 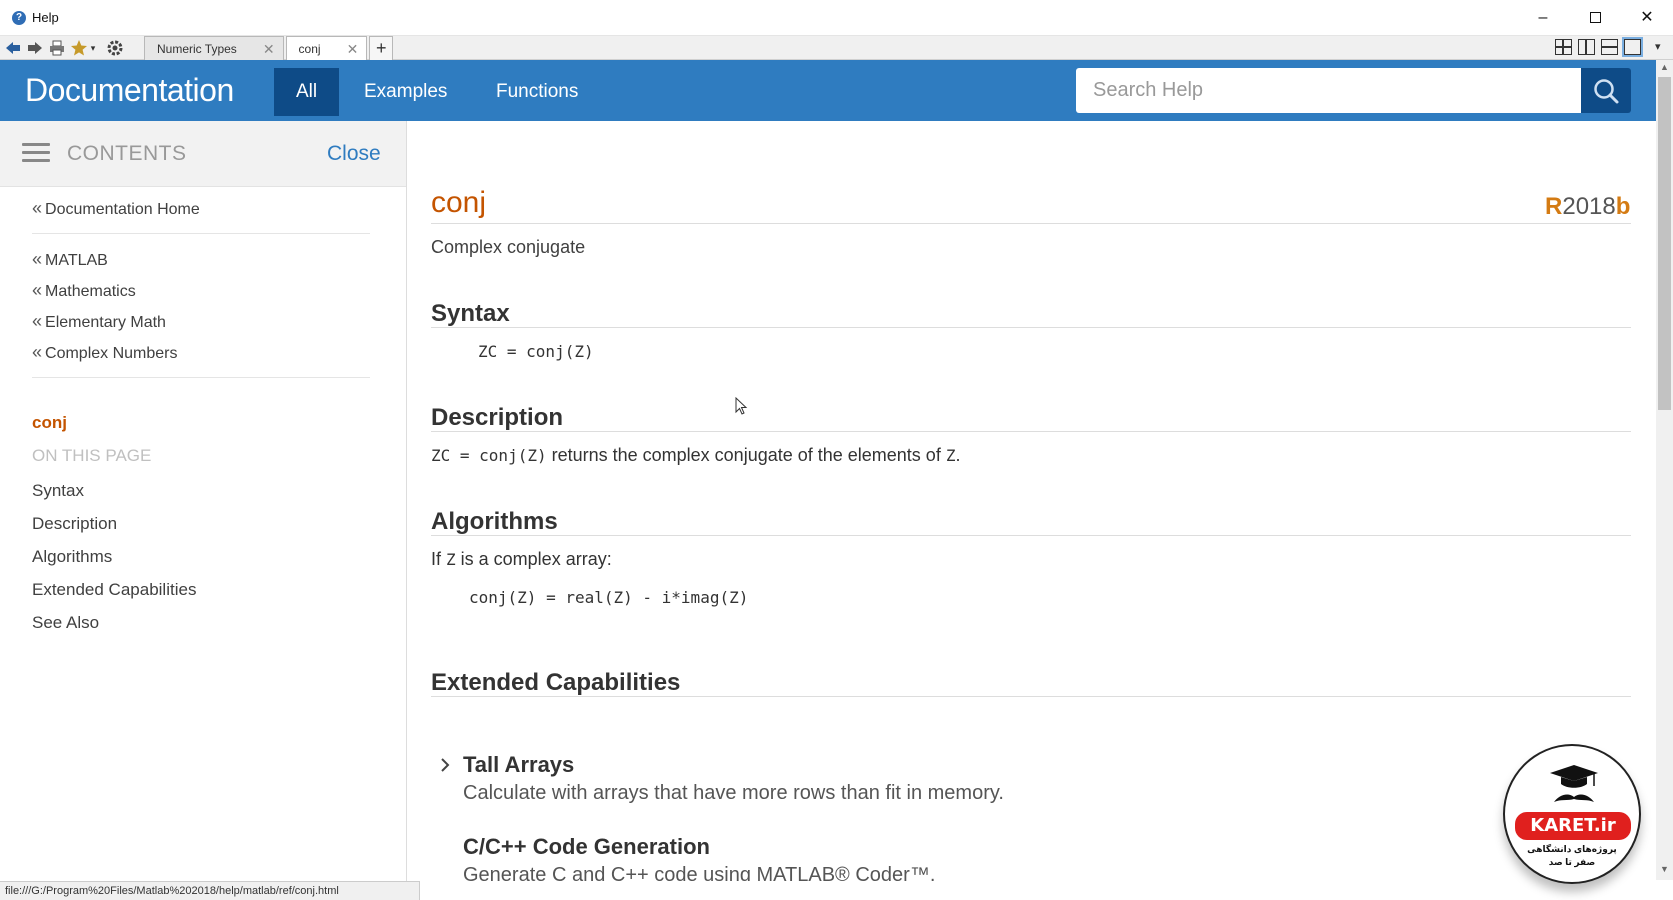 I want to click on tab-label: conj, so click(x=309, y=48).